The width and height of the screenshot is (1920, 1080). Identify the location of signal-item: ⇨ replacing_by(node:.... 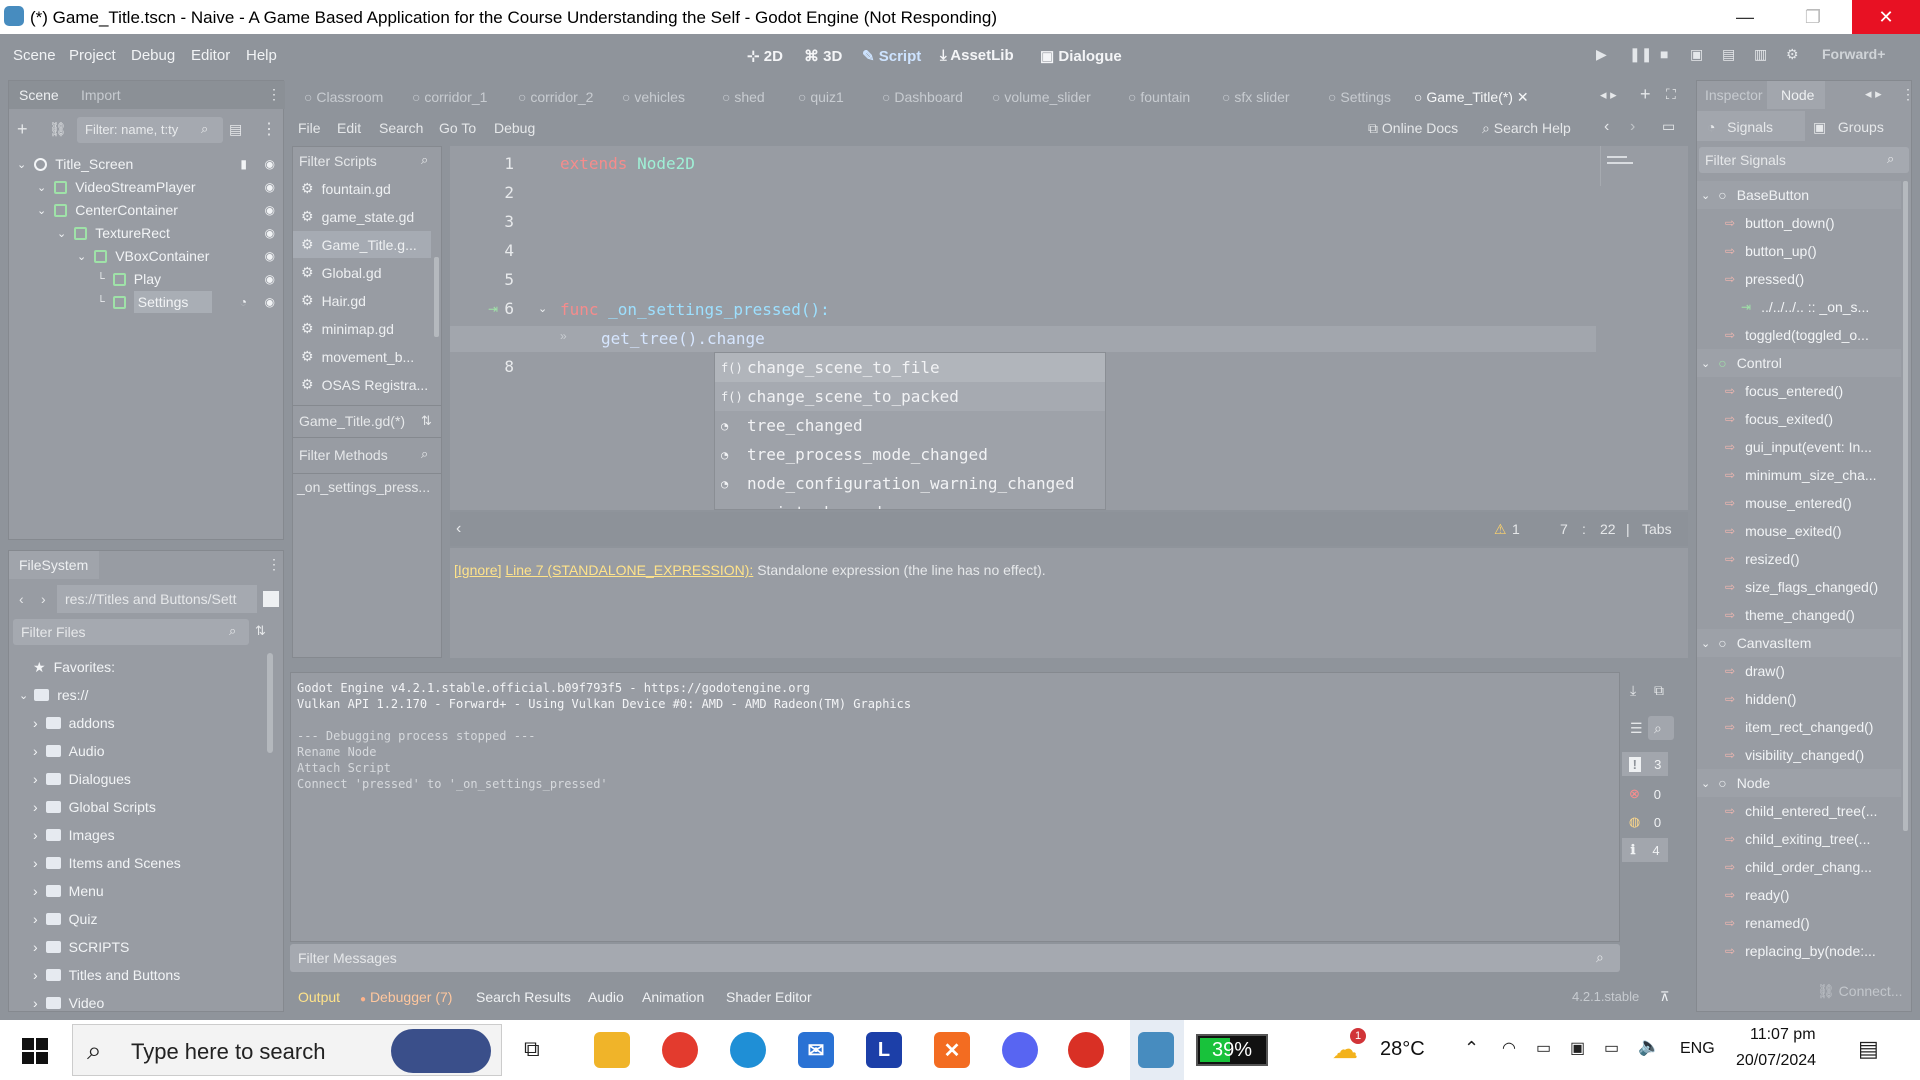
(1786, 951).